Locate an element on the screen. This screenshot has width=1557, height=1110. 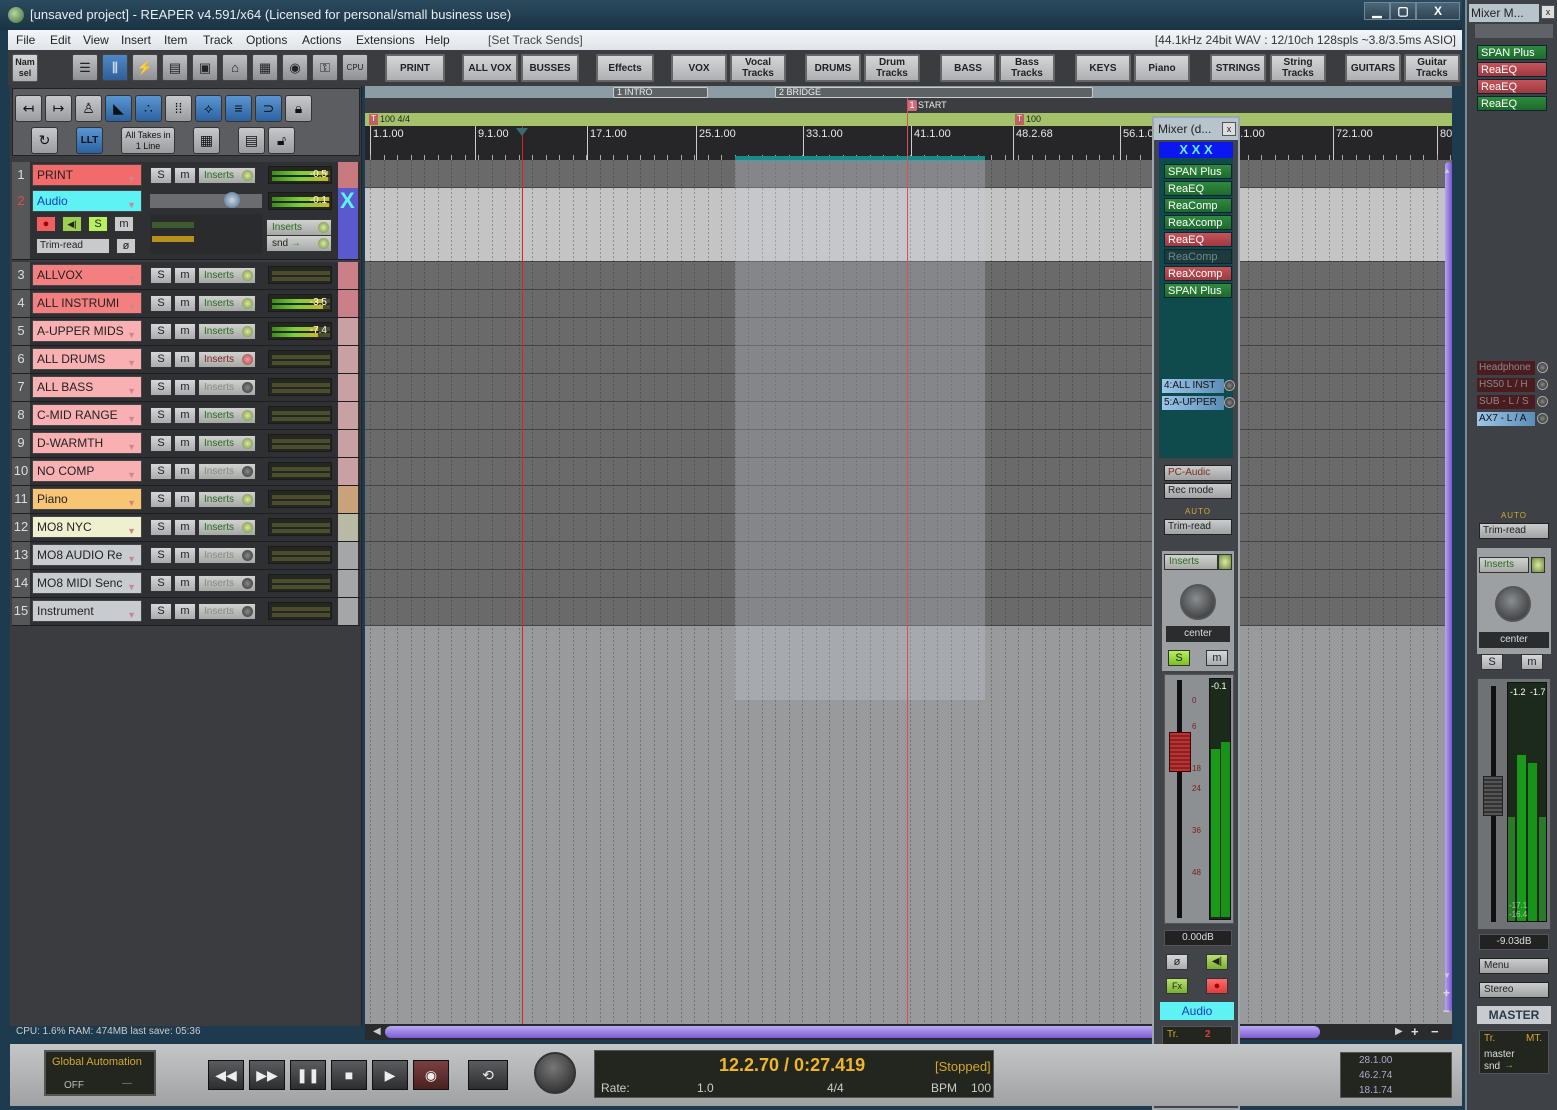
effects-button: Effects is located at coordinates (625, 68).